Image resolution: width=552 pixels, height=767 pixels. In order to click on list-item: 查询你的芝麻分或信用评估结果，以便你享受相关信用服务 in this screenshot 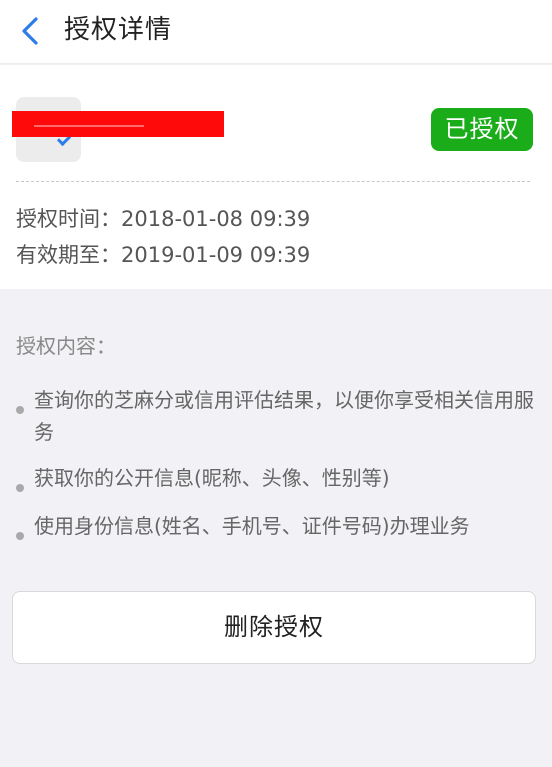, I will do `click(274, 416)`.